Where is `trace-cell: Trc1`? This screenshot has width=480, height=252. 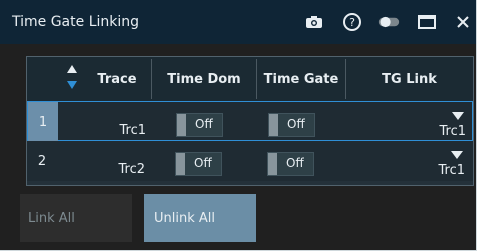
trace-cell: Trc1 is located at coordinates (105, 122).